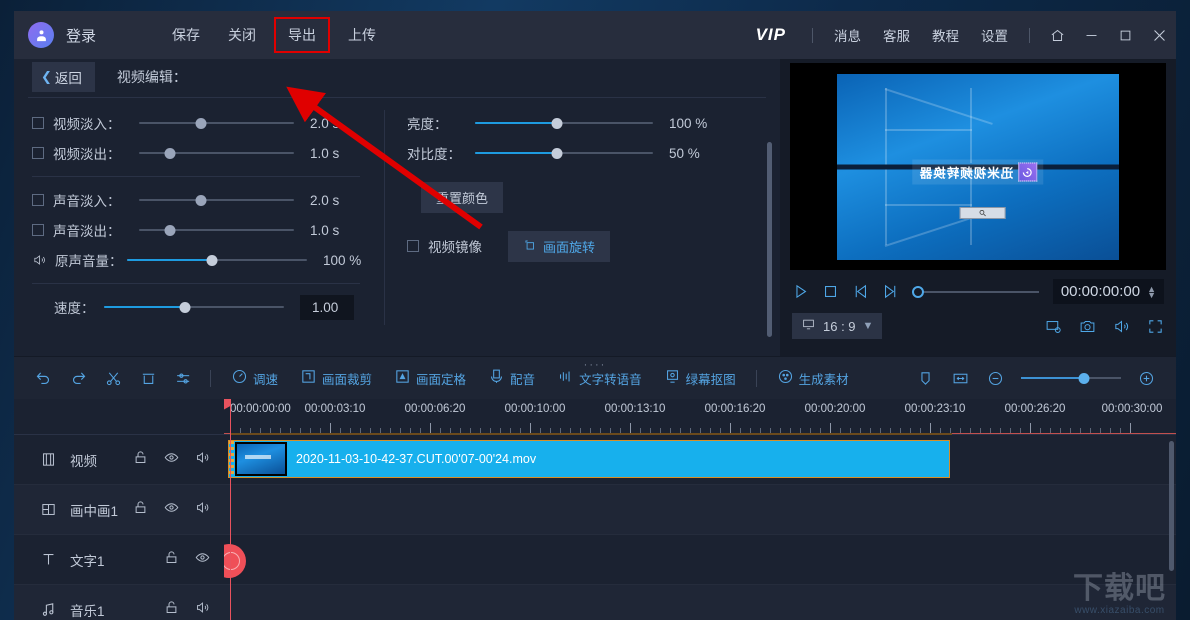 Image resolution: width=1190 pixels, height=620 pixels. I want to click on value-speed: 1.00, so click(327, 307).